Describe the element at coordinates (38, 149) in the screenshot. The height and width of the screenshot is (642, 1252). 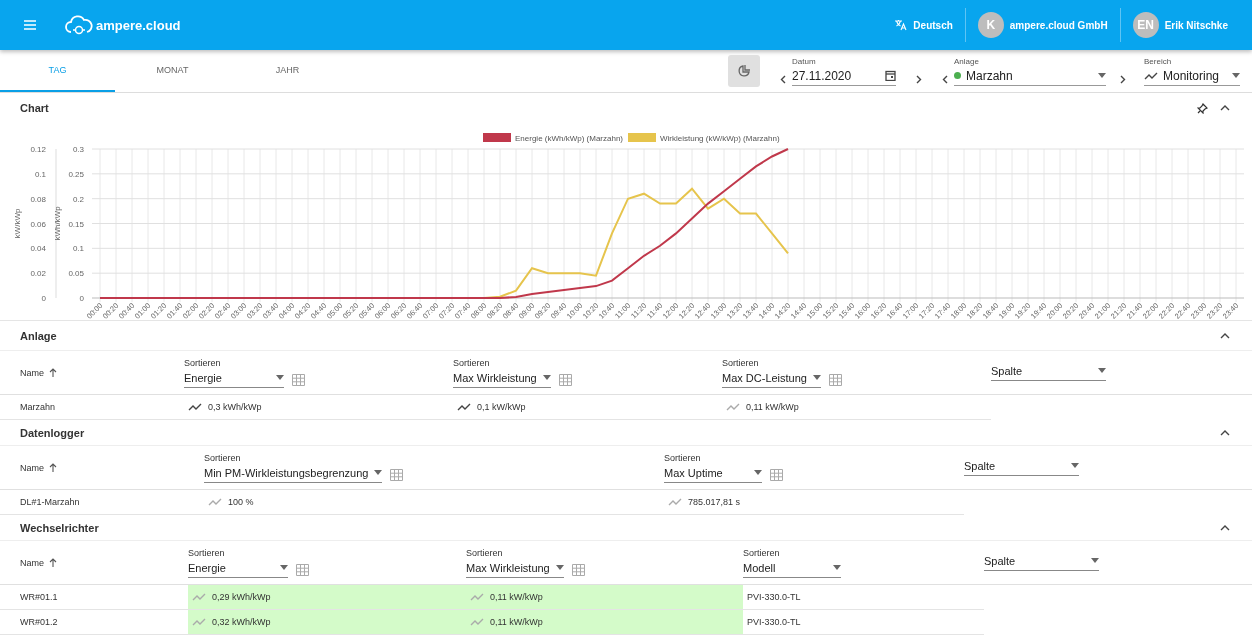
I see `axis-tick-label: 0.12` at that location.